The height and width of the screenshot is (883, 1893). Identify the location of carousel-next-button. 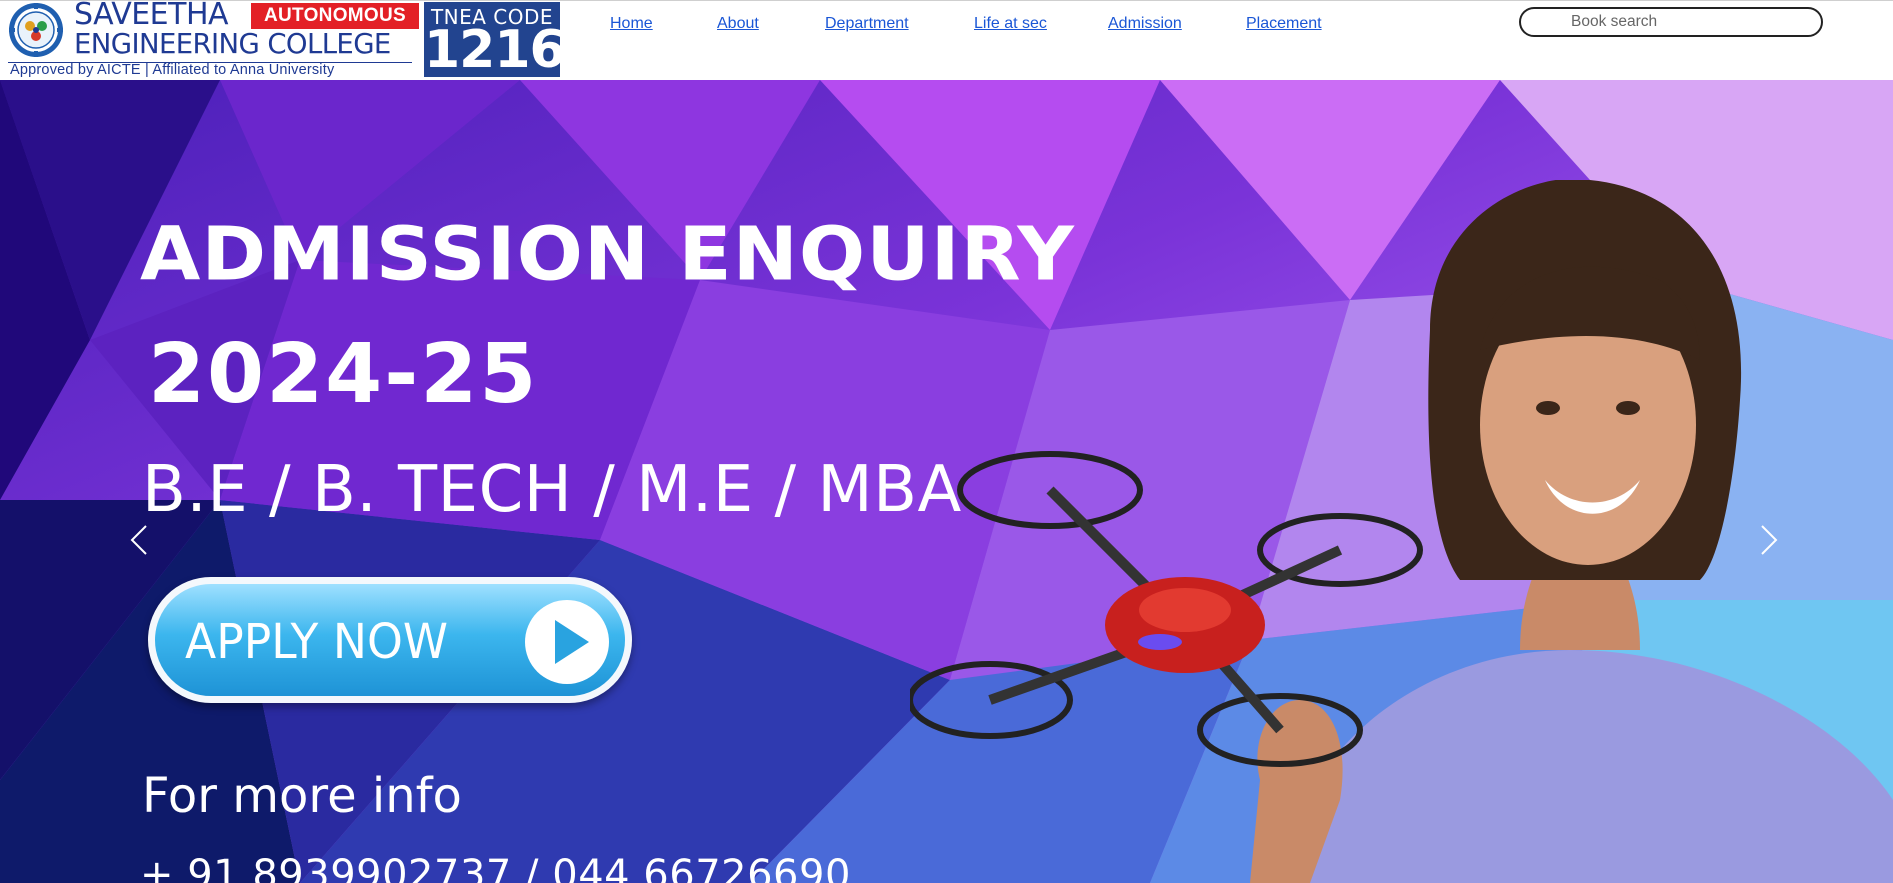
(1770, 540).